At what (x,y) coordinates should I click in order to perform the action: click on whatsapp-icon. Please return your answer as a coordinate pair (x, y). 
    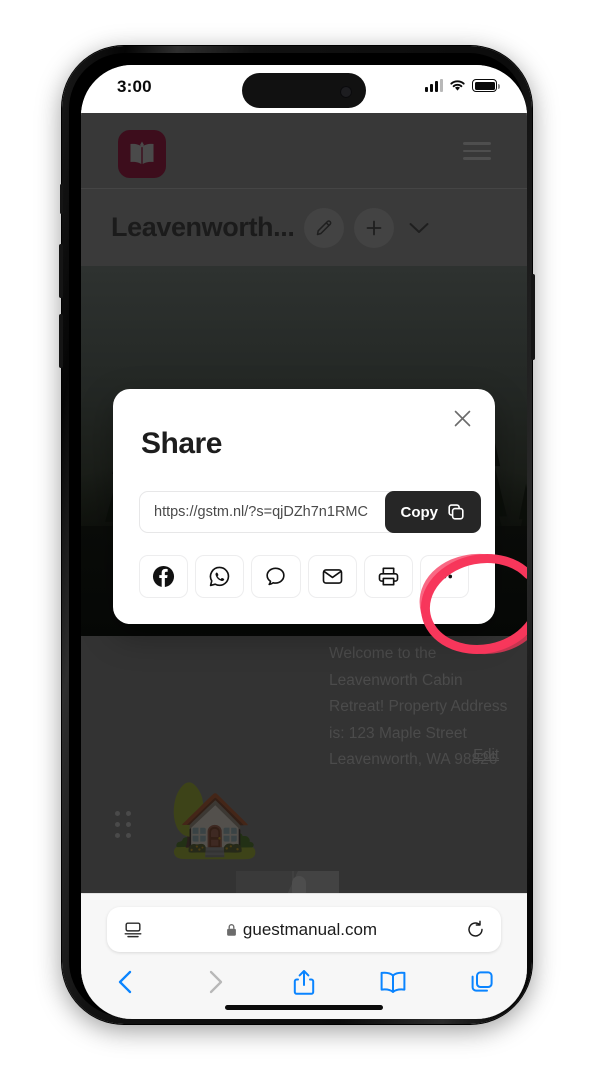
    Looking at the image, I should click on (219, 576).